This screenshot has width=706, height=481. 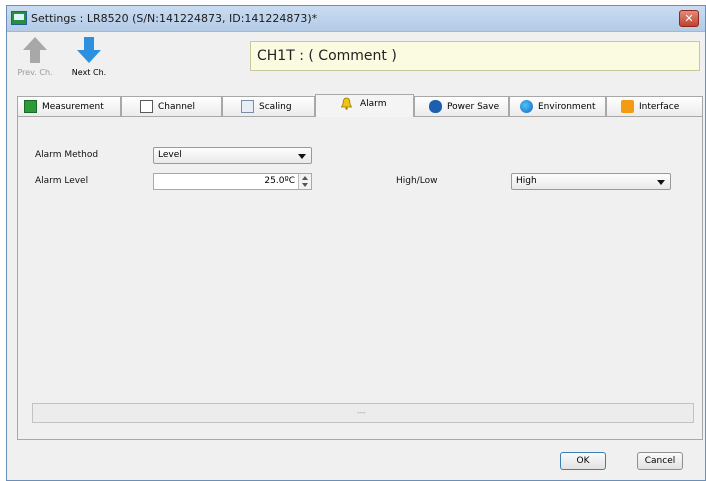 What do you see at coordinates (567, 107) in the screenshot?
I see `tab-label: Environment` at bounding box center [567, 107].